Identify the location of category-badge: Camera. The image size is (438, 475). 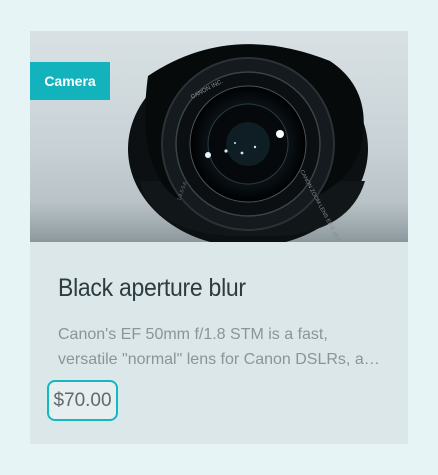
(70, 81).